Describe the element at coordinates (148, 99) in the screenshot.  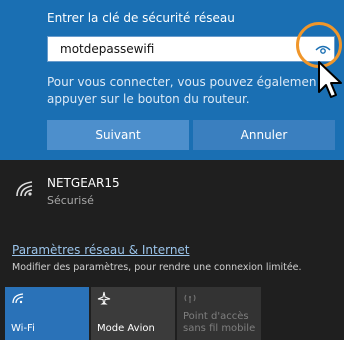
I see `info-line-2: appuyer sur le bouton du routeur.` at that location.